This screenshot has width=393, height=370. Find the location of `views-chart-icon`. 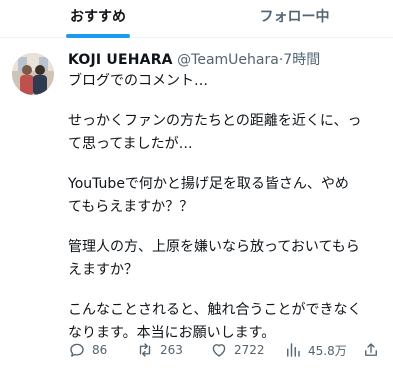

views-chart-icon is located at coordinates (293, 350).